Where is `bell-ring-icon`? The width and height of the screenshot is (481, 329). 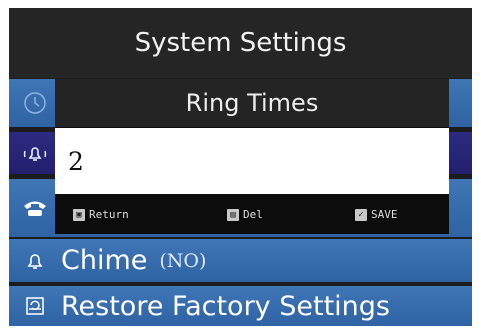
bell-ring-icon is located at coordinates (35, 153).